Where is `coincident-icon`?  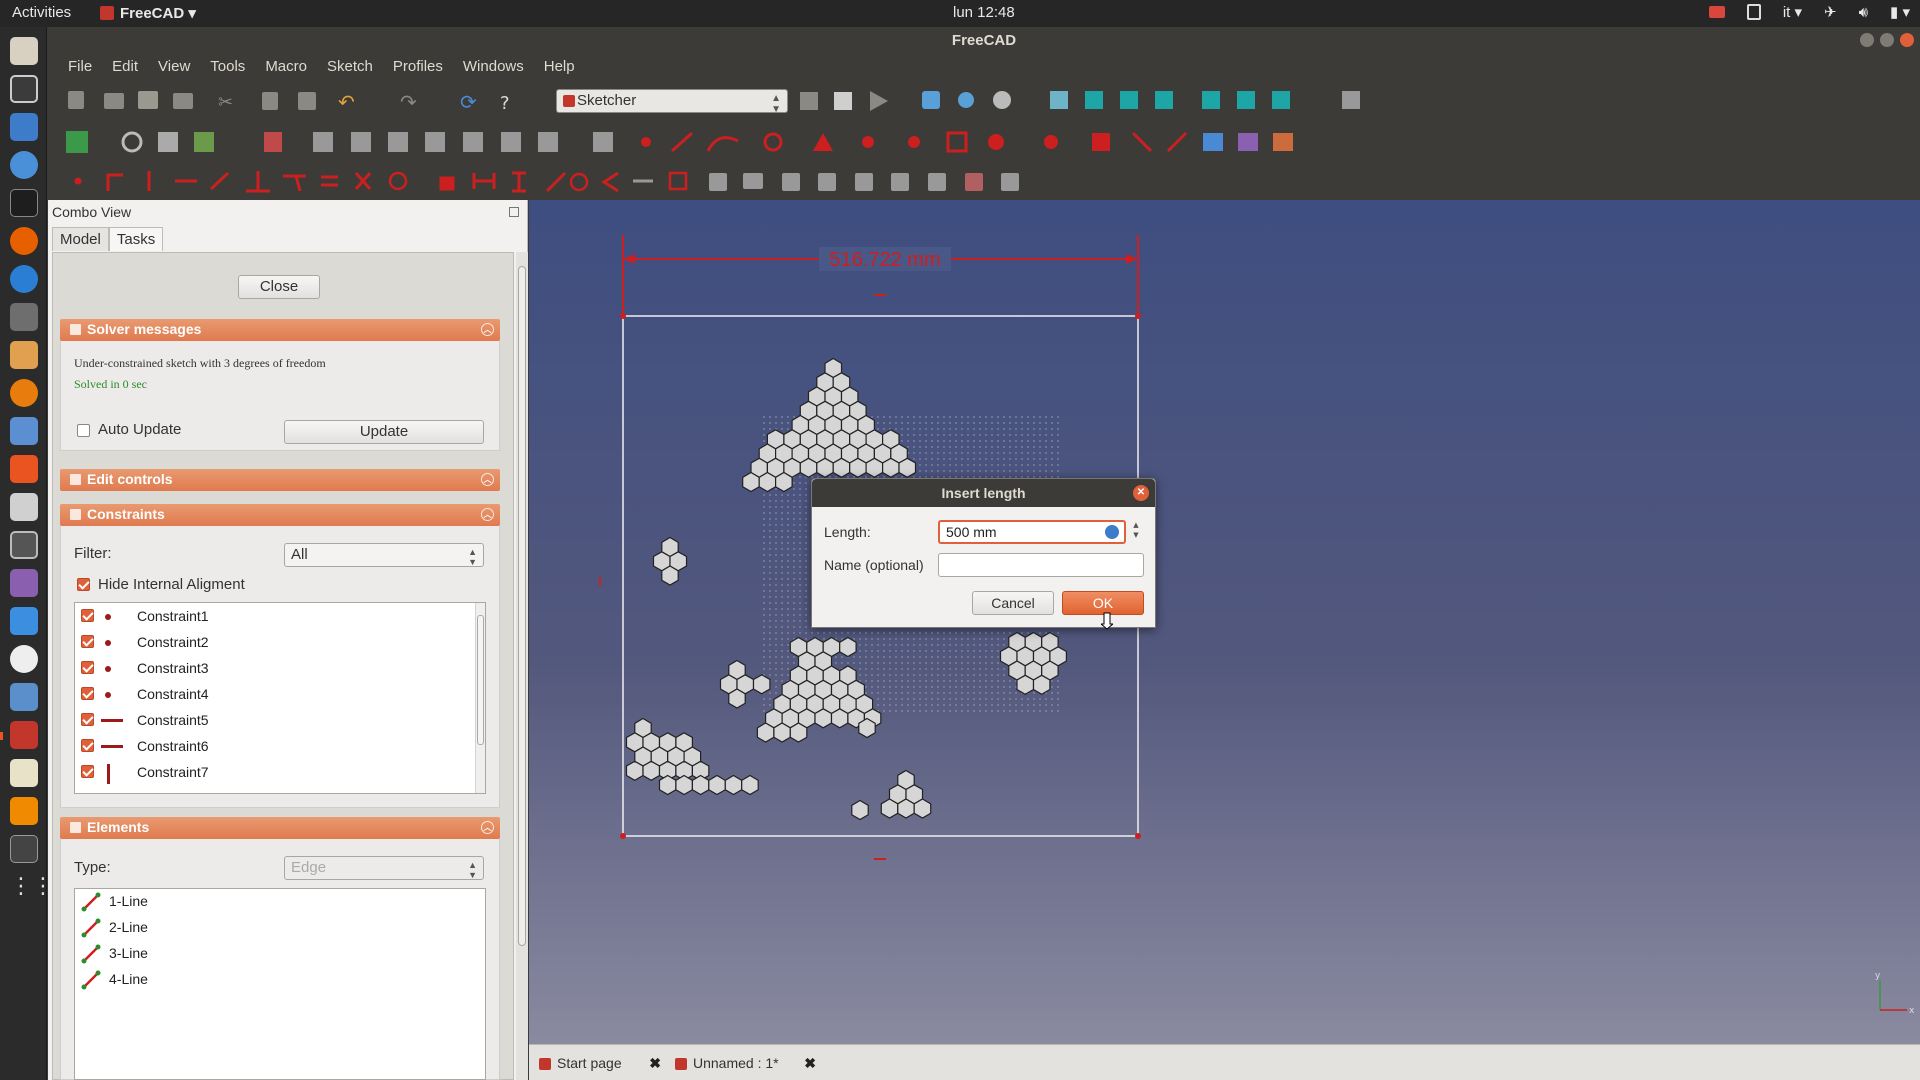 coincident-icon is located at coordinates (78, 181).